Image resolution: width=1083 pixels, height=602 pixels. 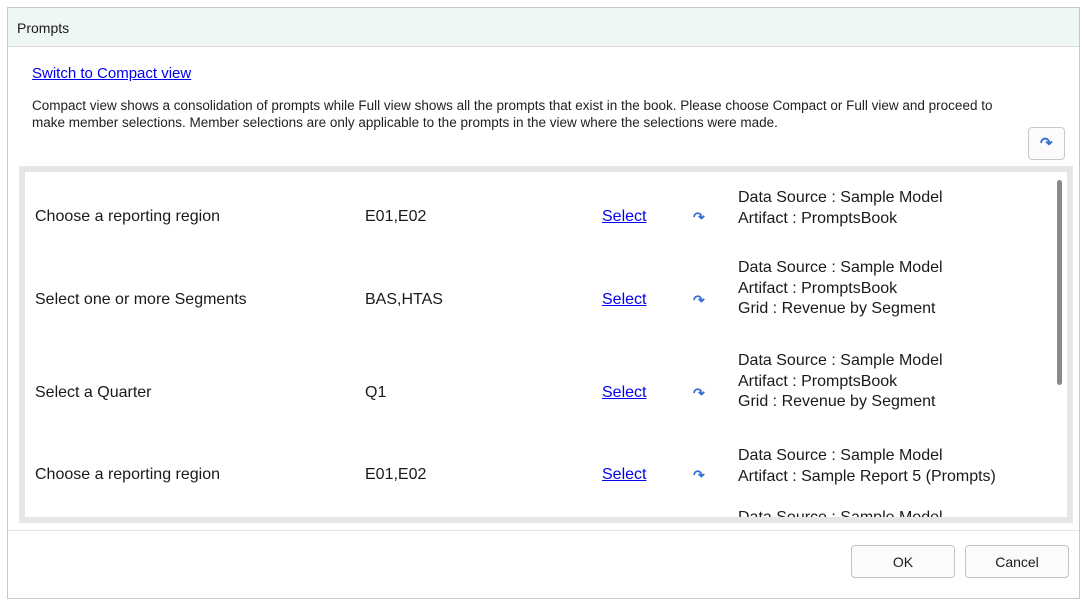 What do you see at coordinates (93, 392) in the screenshot?
I see `prompt-label: Select a Quarter` at bounding box center [93, 392].